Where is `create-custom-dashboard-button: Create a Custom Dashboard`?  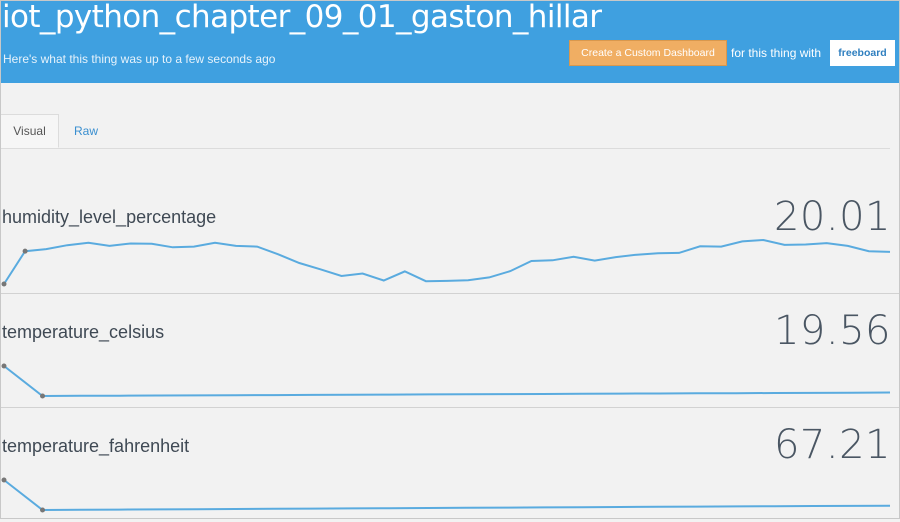 create-custom-dashboard-button: Create a Custom Dashboard is located at coordinates (648, 53).